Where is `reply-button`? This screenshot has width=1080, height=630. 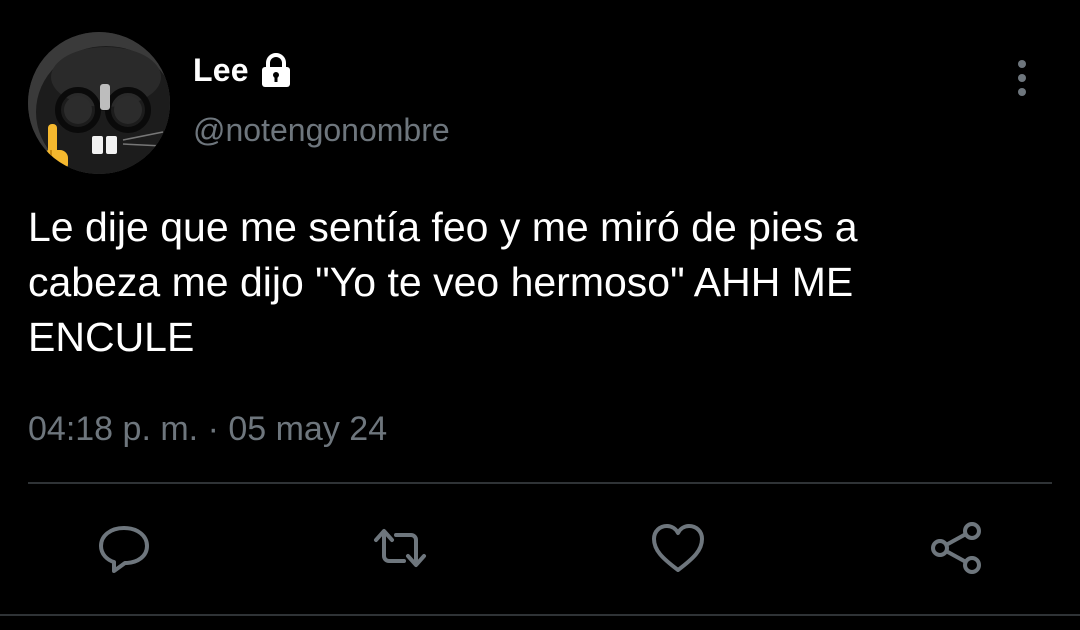 reply-button is located at coordinates (124, 548).